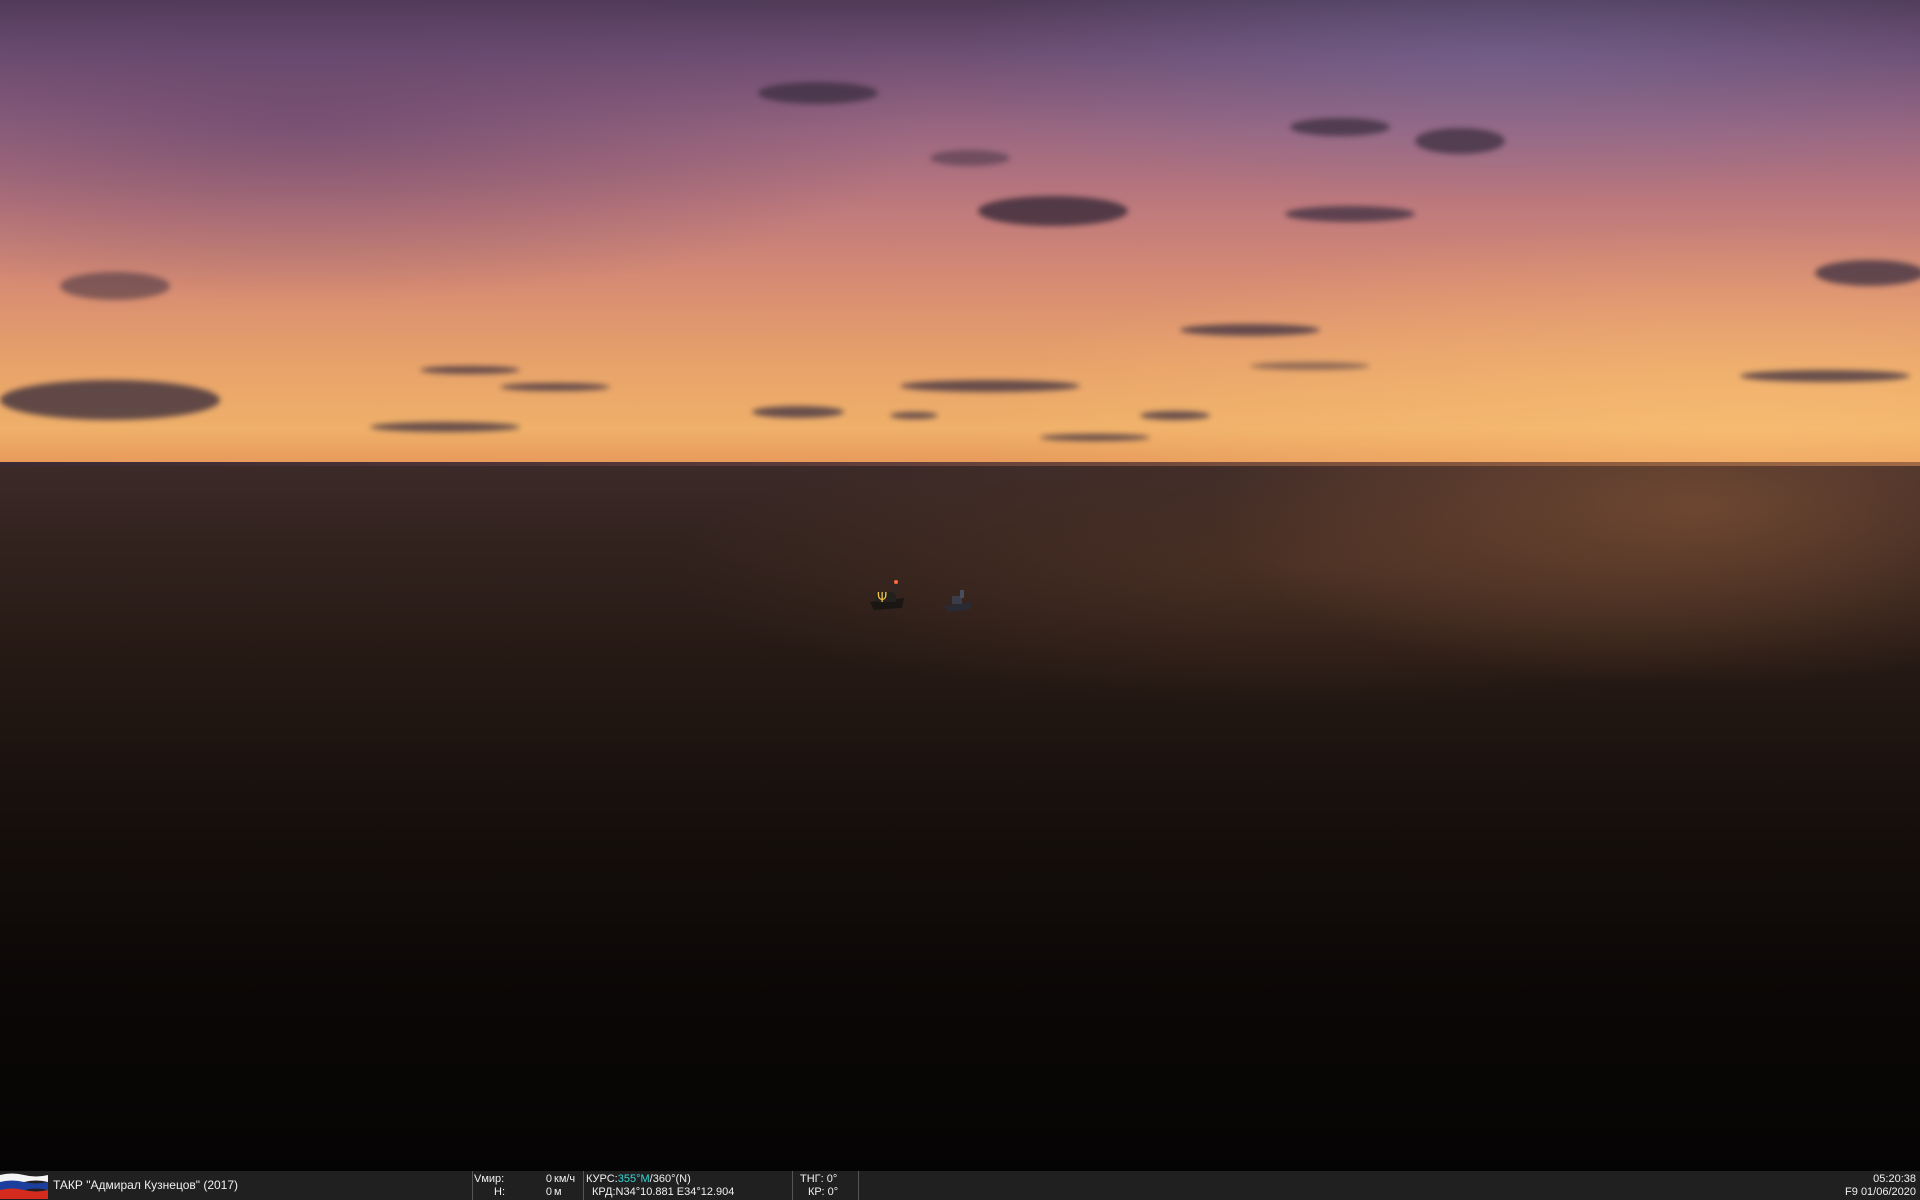 This screenshot has height=1200, width=1920. What do you see at coordinates (24, 1186) in the screenshot?
I see `russia-flag-icon` at bounding box center [24, 1186].